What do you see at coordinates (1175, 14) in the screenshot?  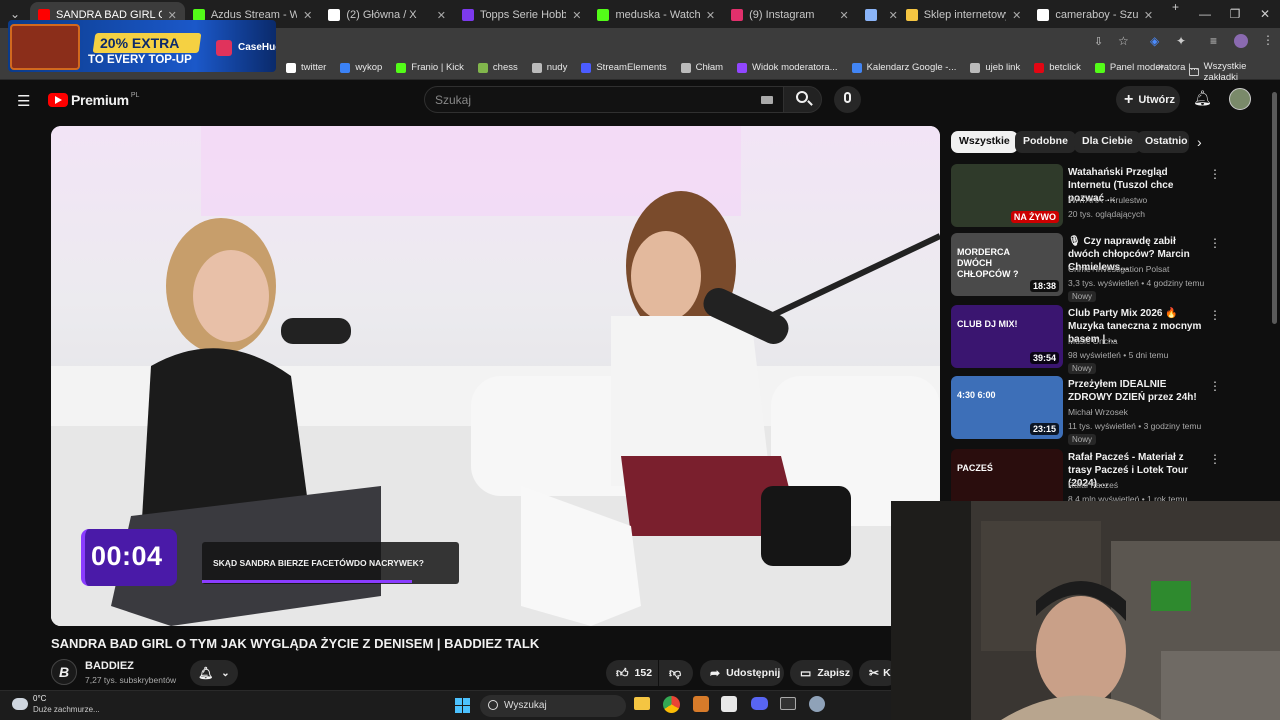 I see `new-tab-icon: +` at bounding box center [1175, 14].